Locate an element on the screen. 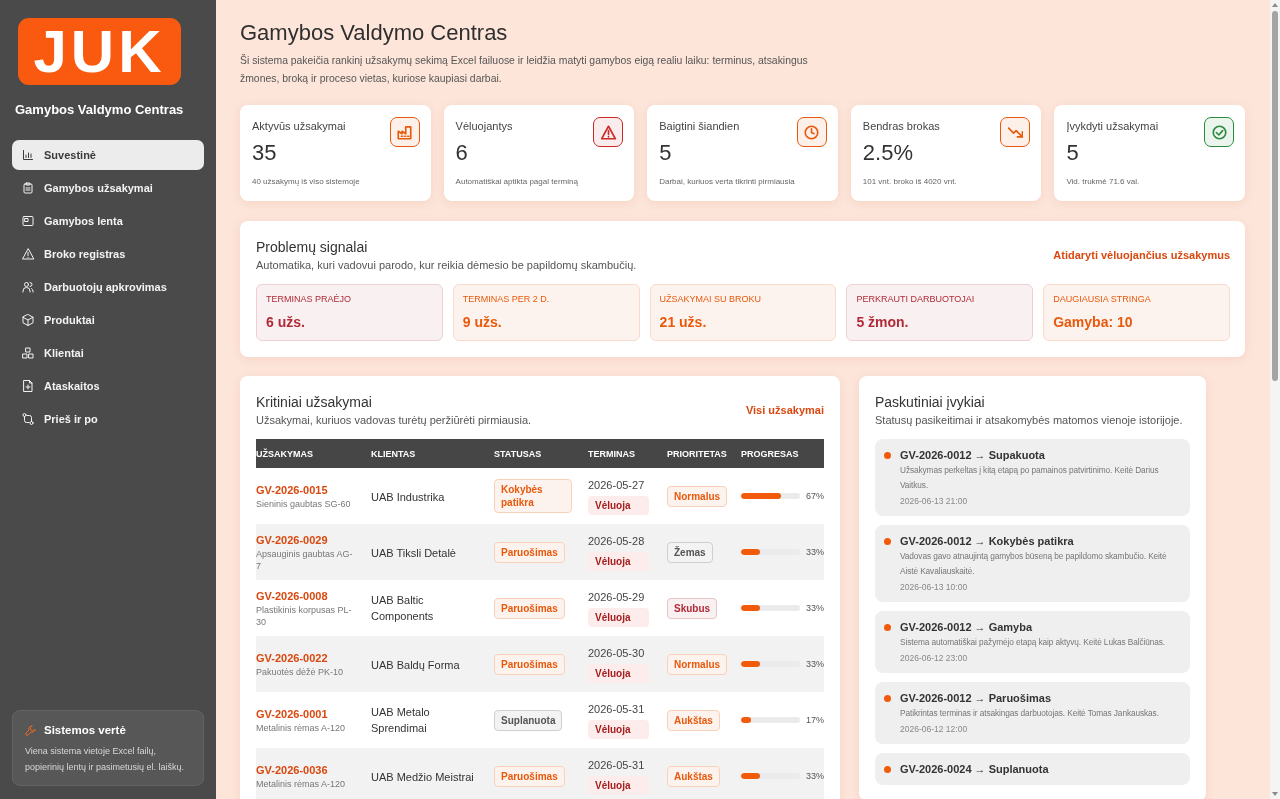 Image resolution: width=1280 pixels, height=799 pixels. boxes-icon is located at coordinates (28, 353).